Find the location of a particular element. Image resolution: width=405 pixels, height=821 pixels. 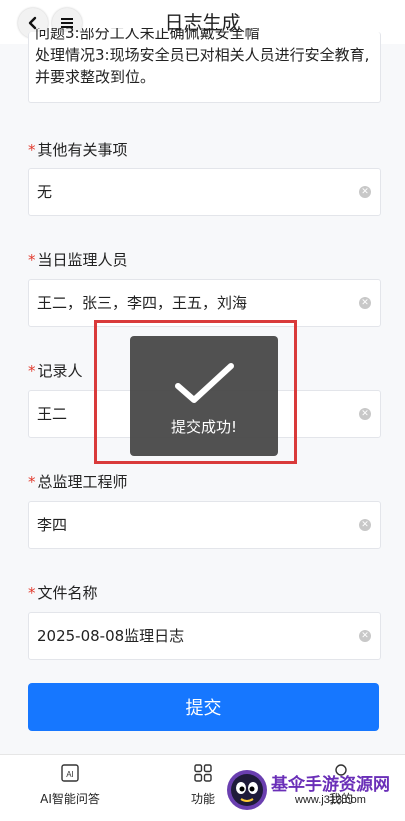

field-label: * 其他有关事项 is located at coordinates (78, 150).